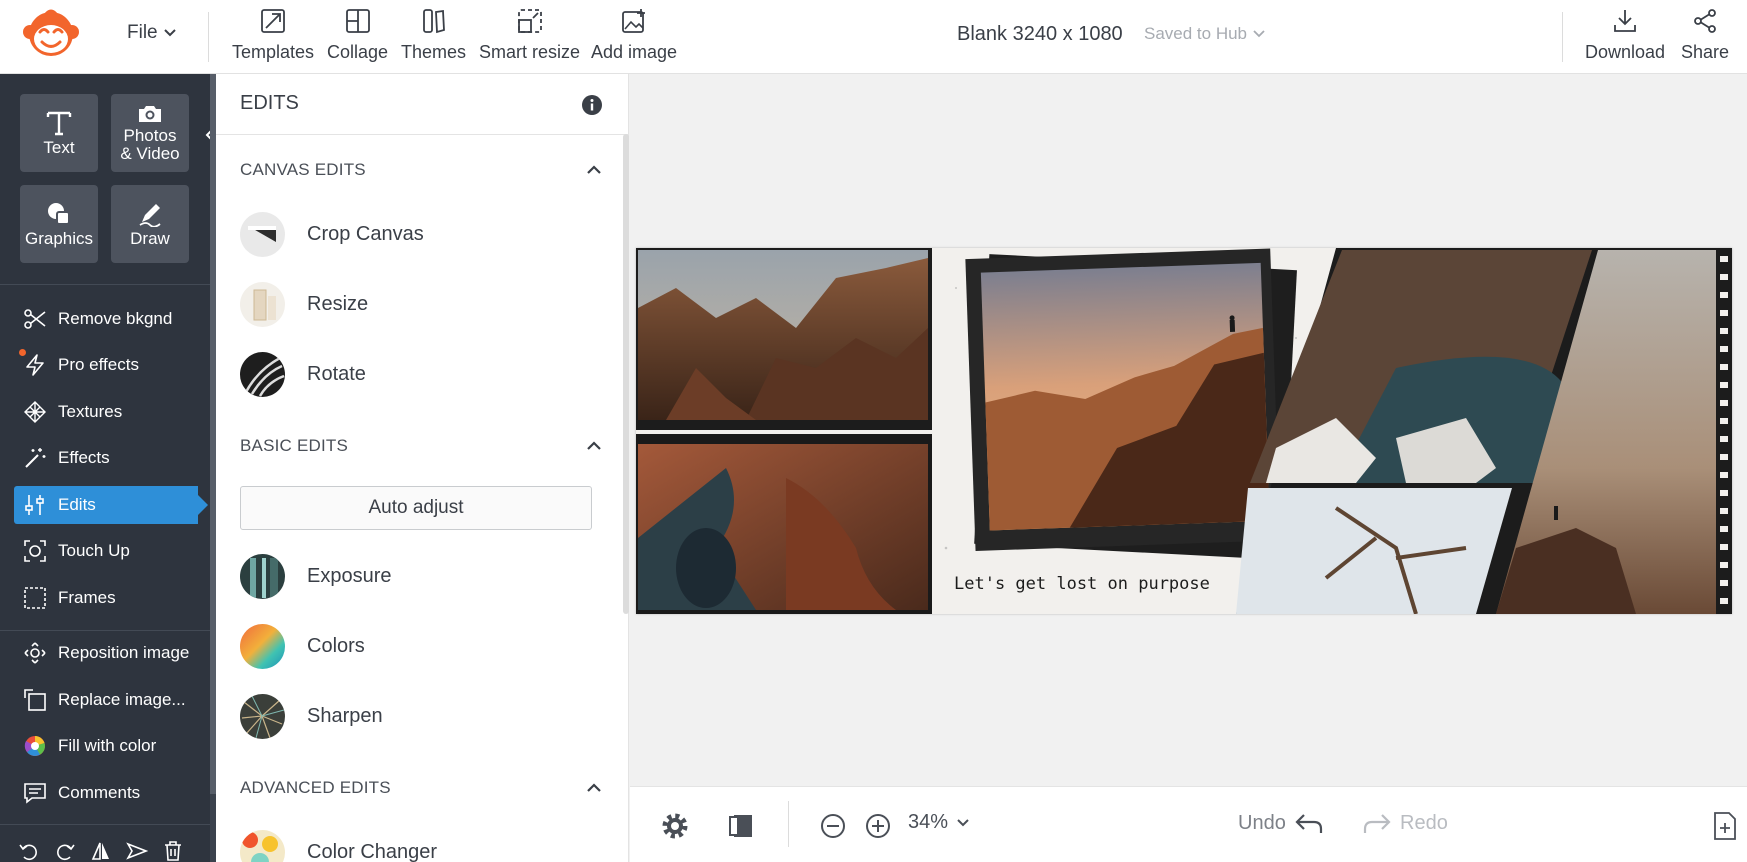 This screenshot has height=862, width=1747. Describe the element at coordinates (59, 123) in the screenshot. I see `text-icon` at that location.